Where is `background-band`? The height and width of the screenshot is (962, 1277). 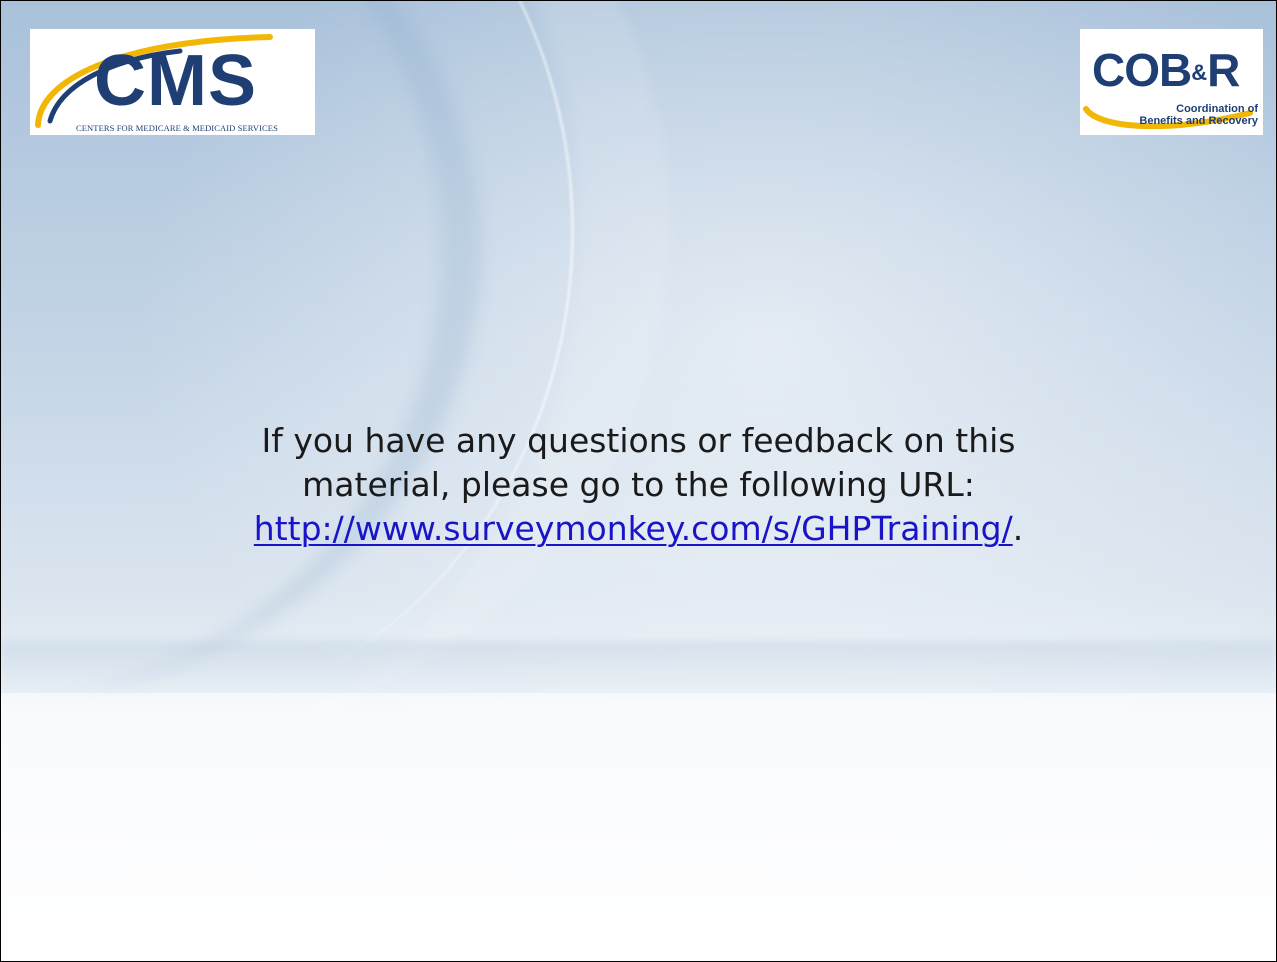
background-band is located at coordinates (638, 671).